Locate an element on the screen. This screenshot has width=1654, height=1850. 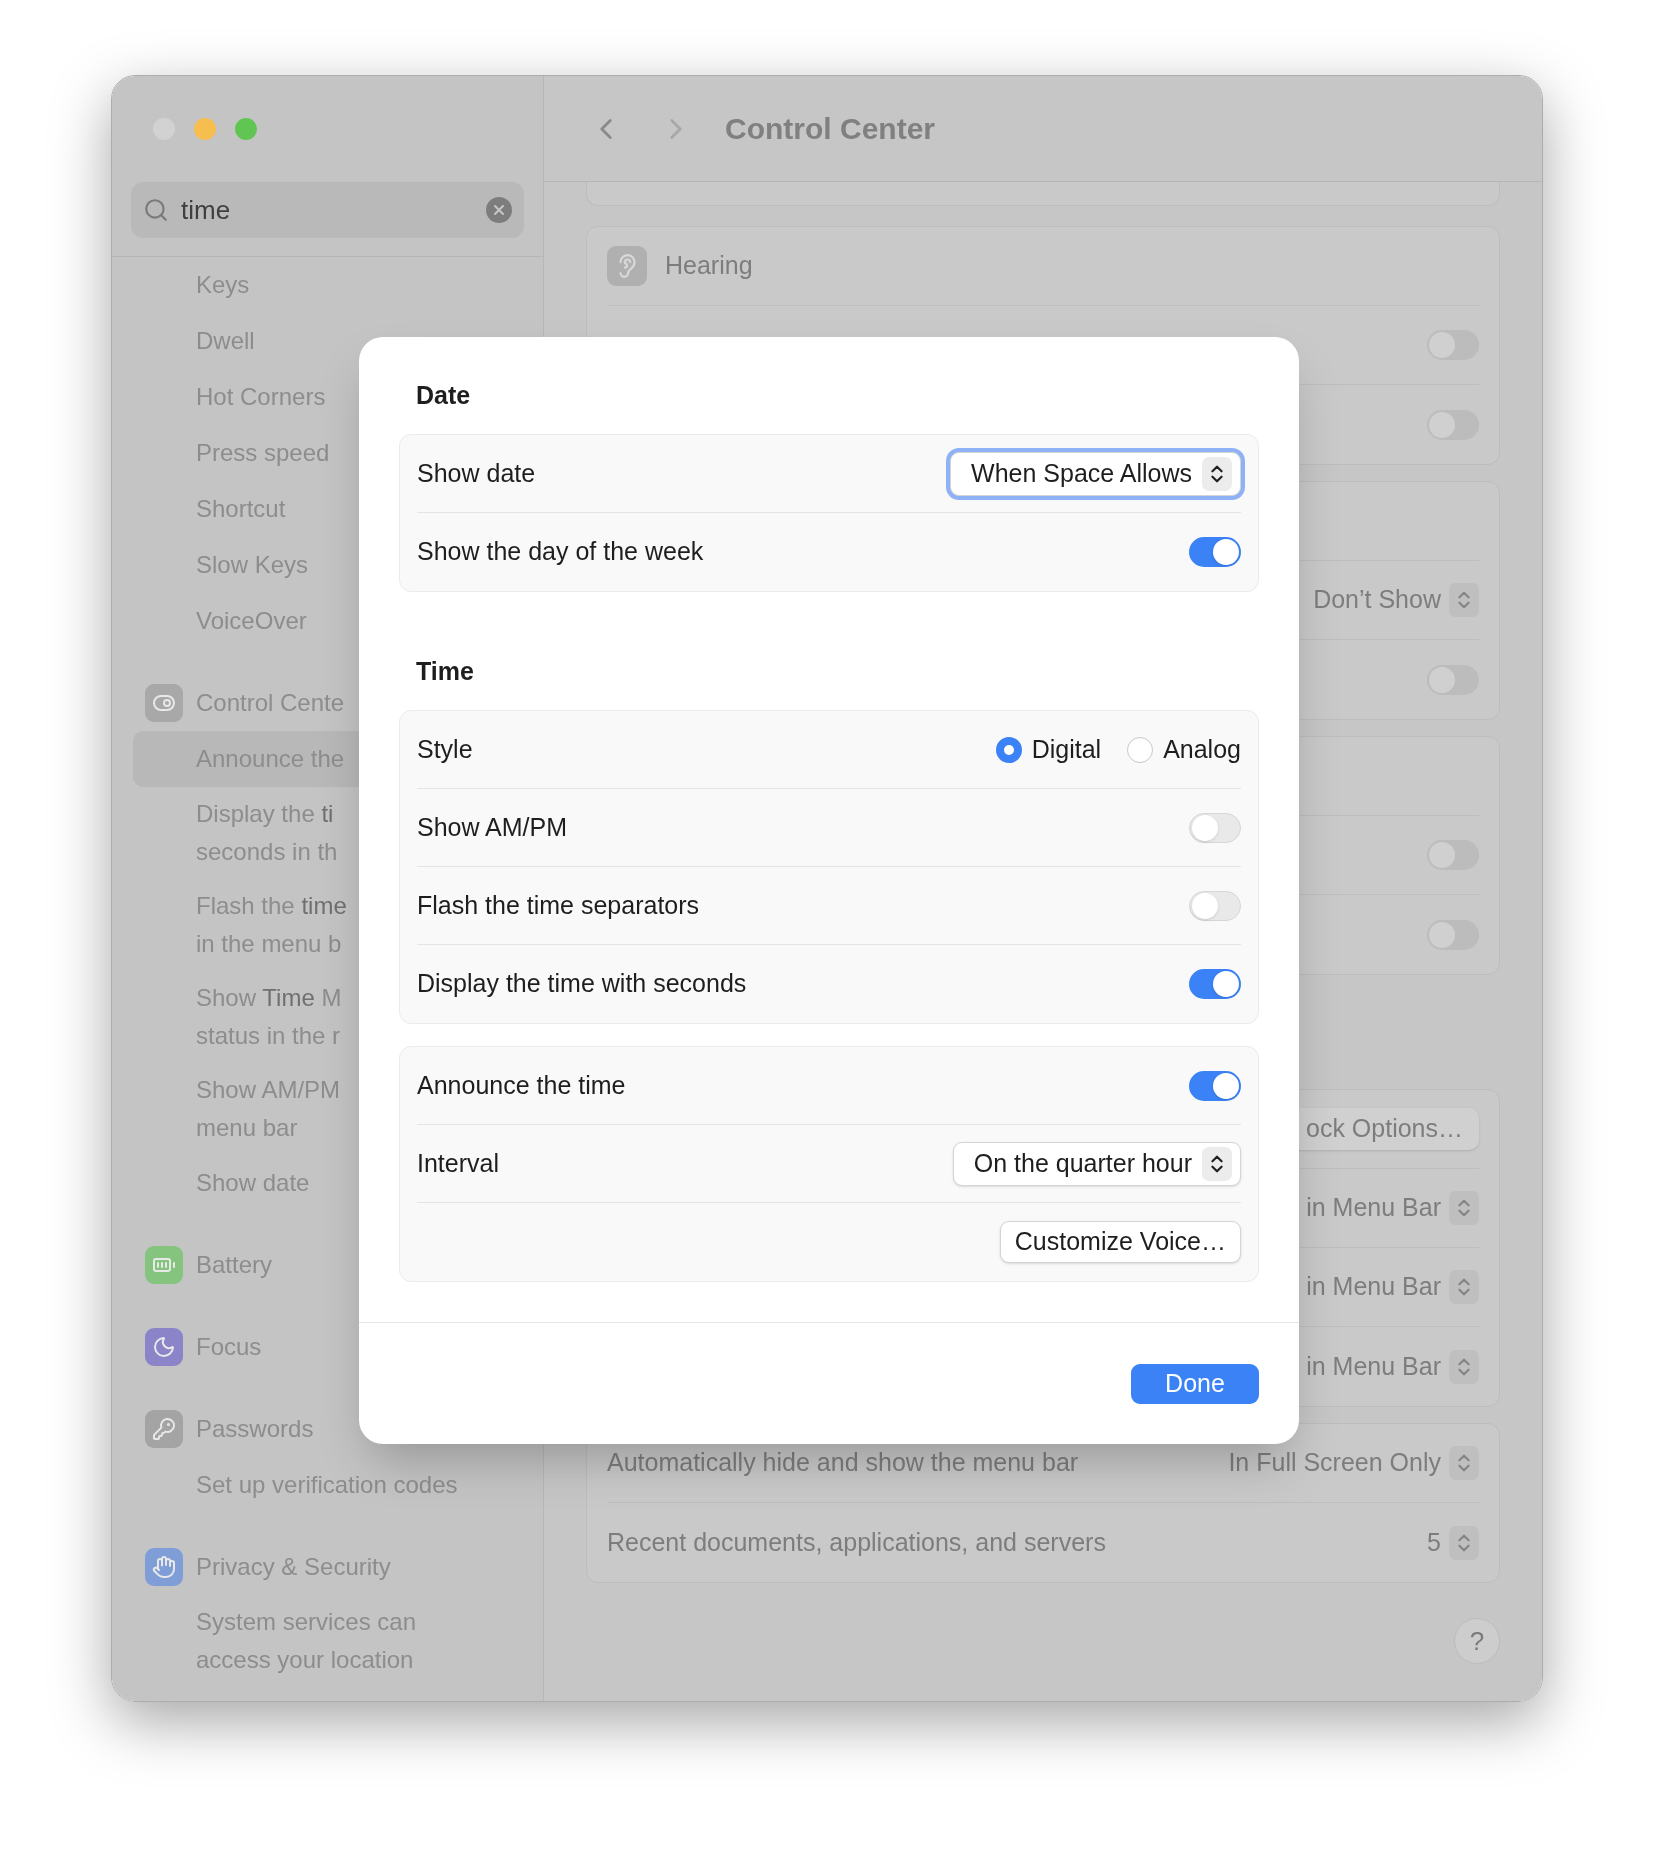
popup-button: In Full Screen Only is located at coordinates (1353, 1463).